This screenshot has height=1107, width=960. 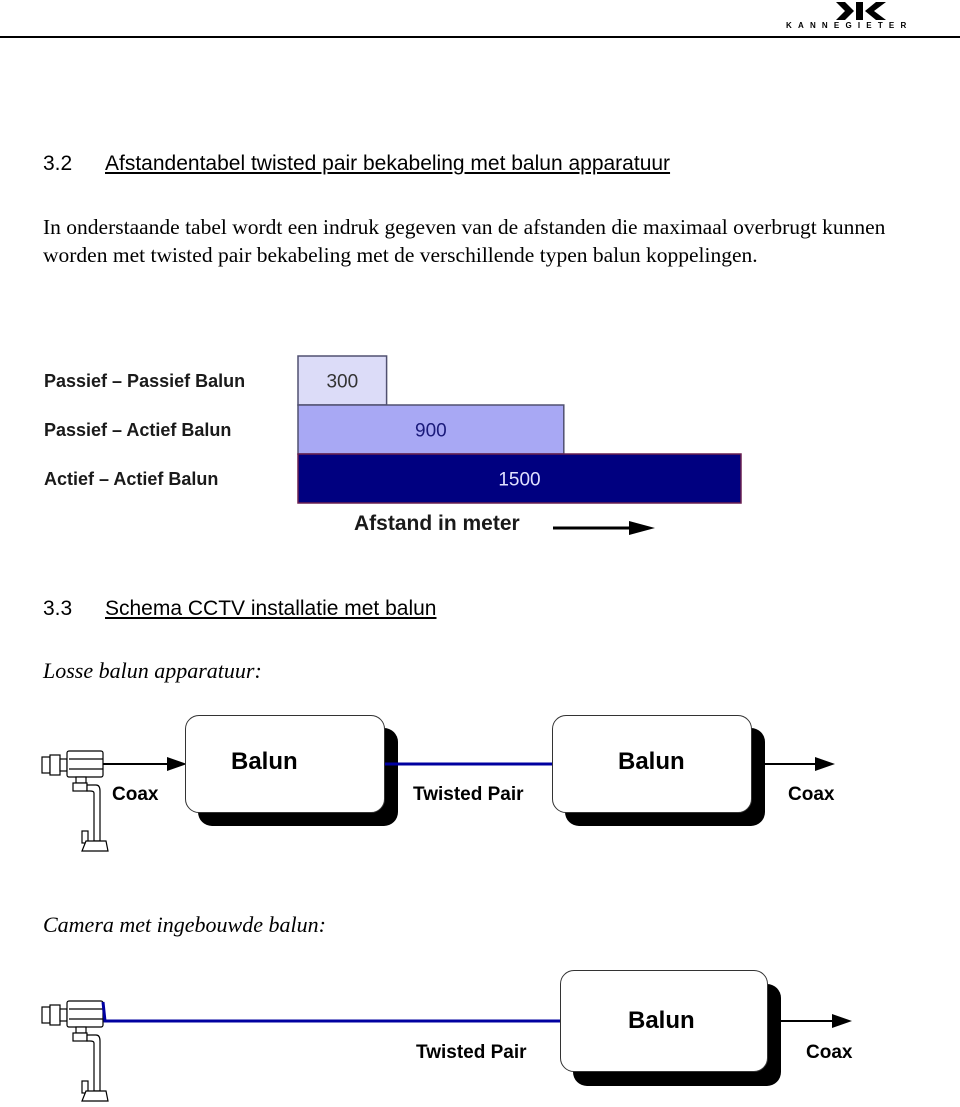 What do you see at coordinates (480, 37) in the screenshot?
I see `header-rule` at bounding box center [480, 37].